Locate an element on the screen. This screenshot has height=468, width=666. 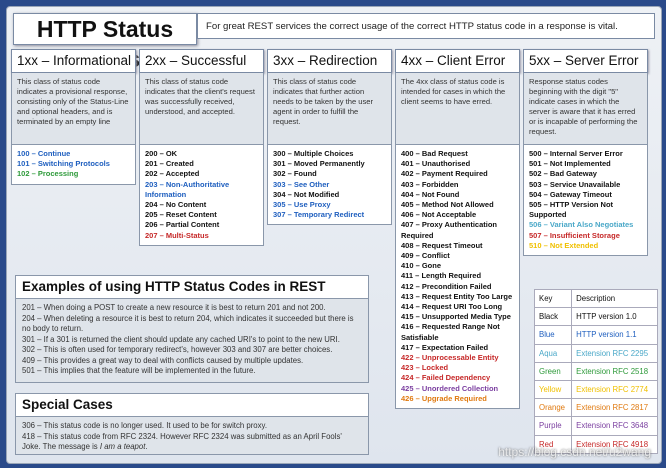
status-code-item: 205 – Reset Content is located at coordinates (181, 215).